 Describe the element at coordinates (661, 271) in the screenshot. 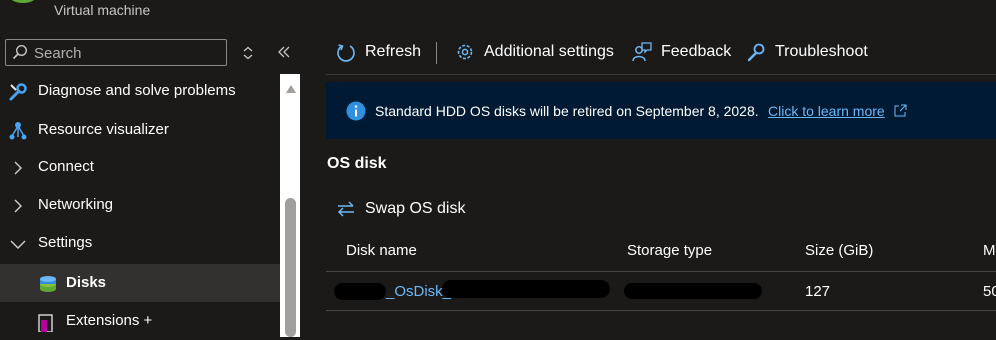

I see `header-divider` at that location.